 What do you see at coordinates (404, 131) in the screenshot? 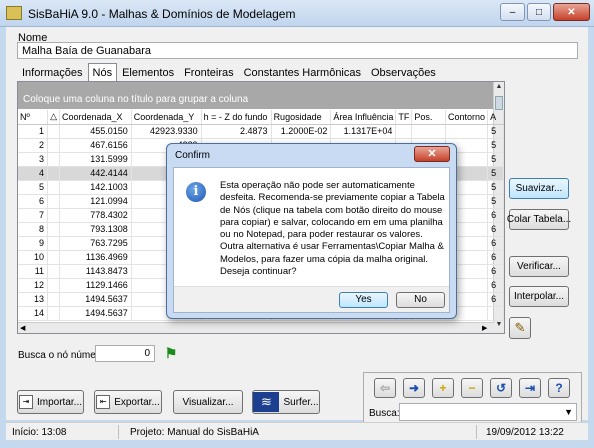
I see `cell-tf` at bounding box center [404, 131].